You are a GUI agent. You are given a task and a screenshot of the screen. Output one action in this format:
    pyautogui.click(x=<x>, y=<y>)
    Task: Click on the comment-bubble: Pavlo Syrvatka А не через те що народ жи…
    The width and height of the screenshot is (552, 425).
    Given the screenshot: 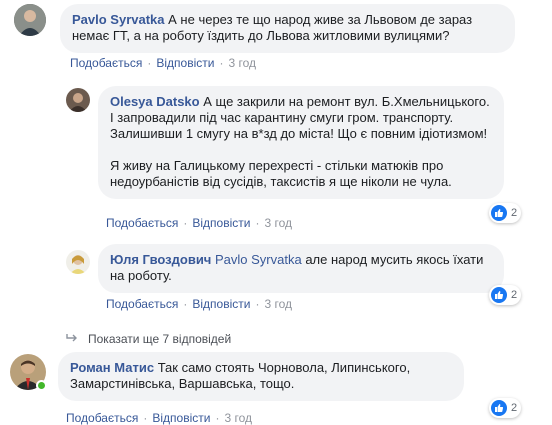 What is the action you would take?
    pyautogui.click(x=287, y=28)
    